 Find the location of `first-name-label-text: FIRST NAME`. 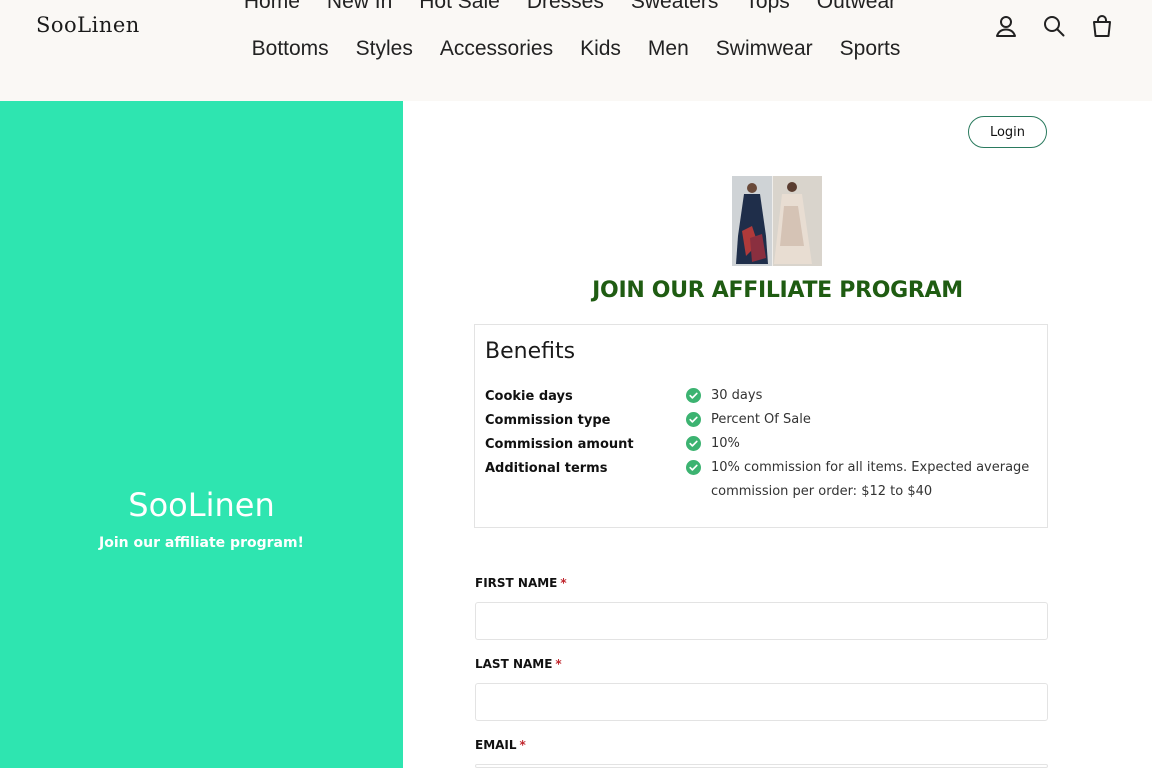

first-name-label-text: FIRST NAME is located at coordinates (516, 583).